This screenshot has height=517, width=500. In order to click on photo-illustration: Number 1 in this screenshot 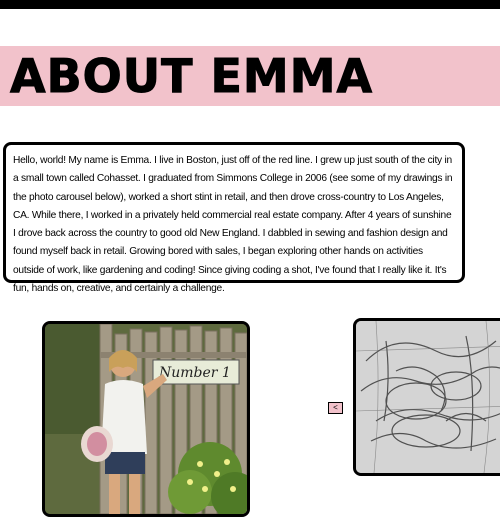, I will do `click(146, 419)`.